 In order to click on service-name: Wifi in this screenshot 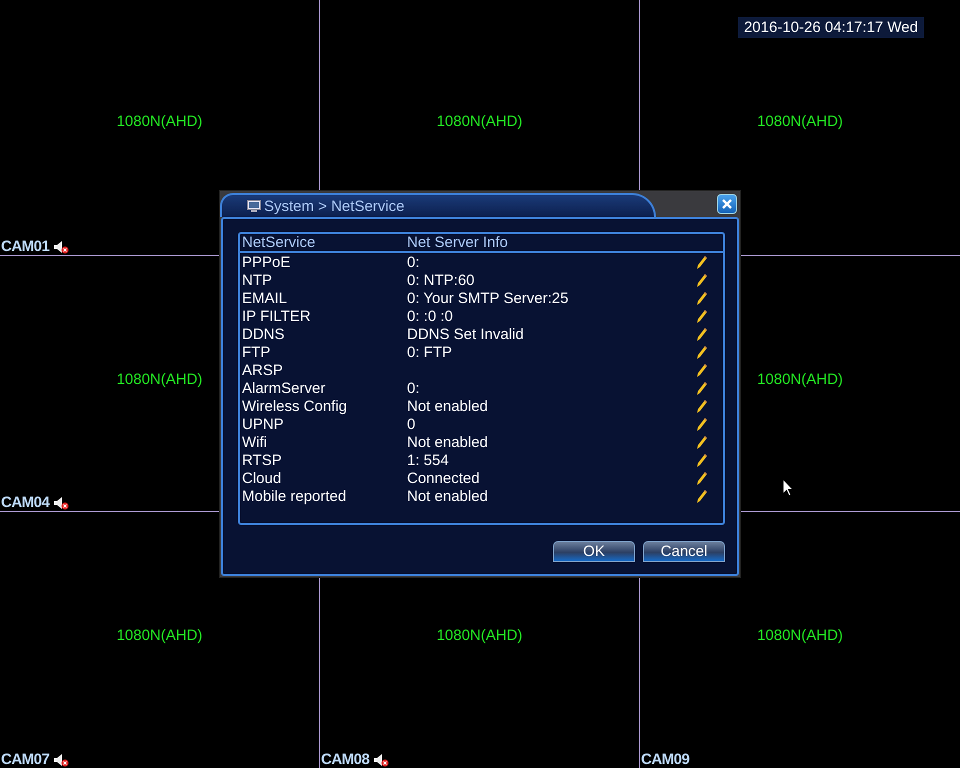, I will do `click(254, 442)`.